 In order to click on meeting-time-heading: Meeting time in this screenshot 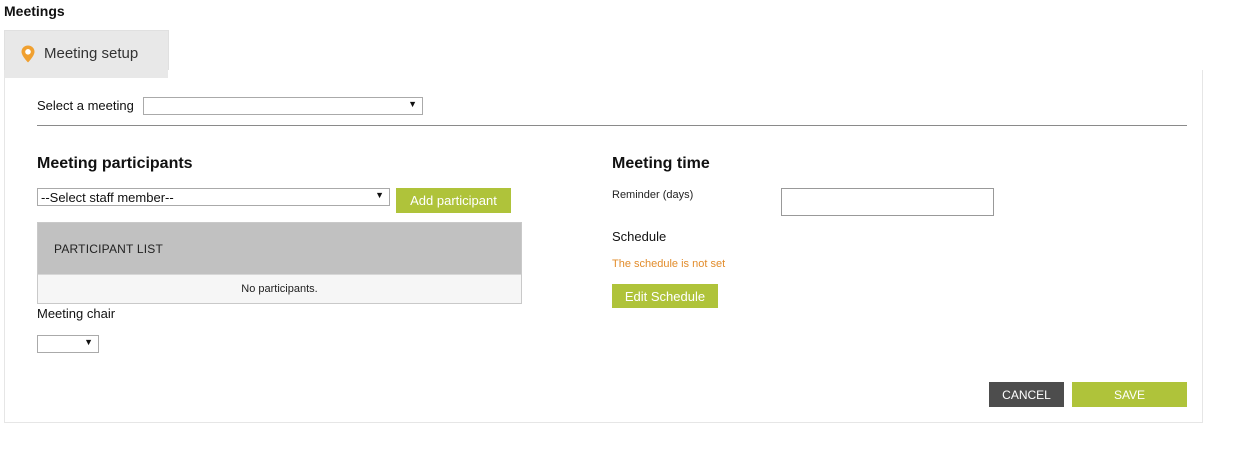, I will do `click(661, 163)`.